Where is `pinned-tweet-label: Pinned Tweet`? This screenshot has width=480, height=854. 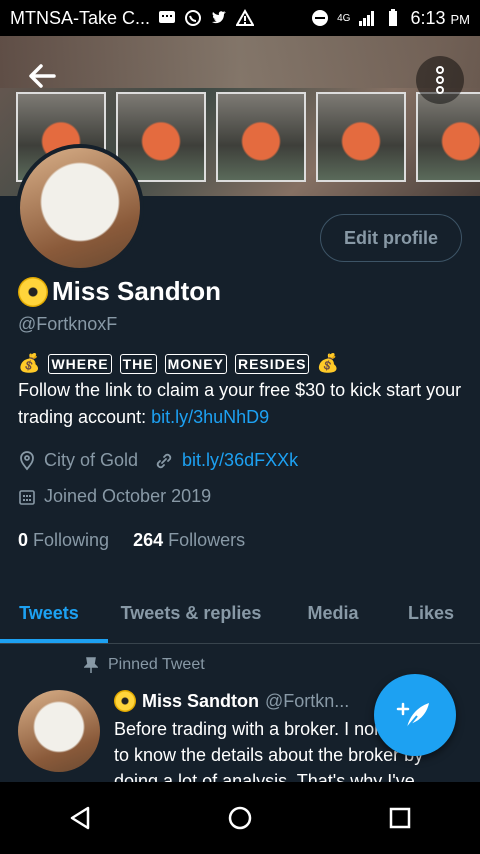 pinned-tweet-label: Pinned Tweet is located at coordinates (144, 665).